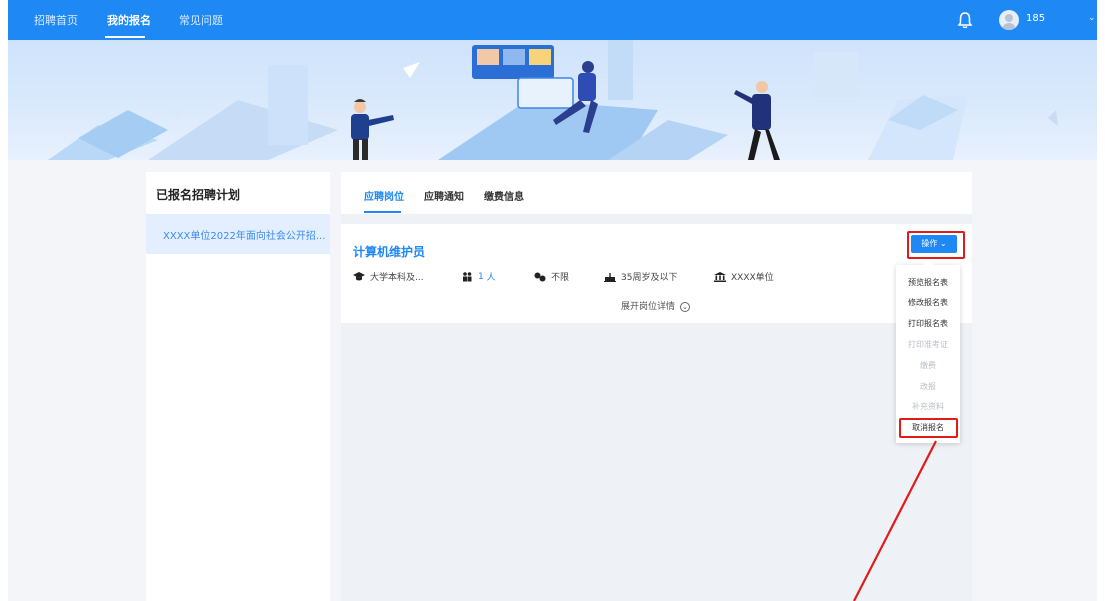  Describe the element at coordinates (928, 344) in the screenshot. I see `menu-item-print-admission: 打印准考证` at that location.